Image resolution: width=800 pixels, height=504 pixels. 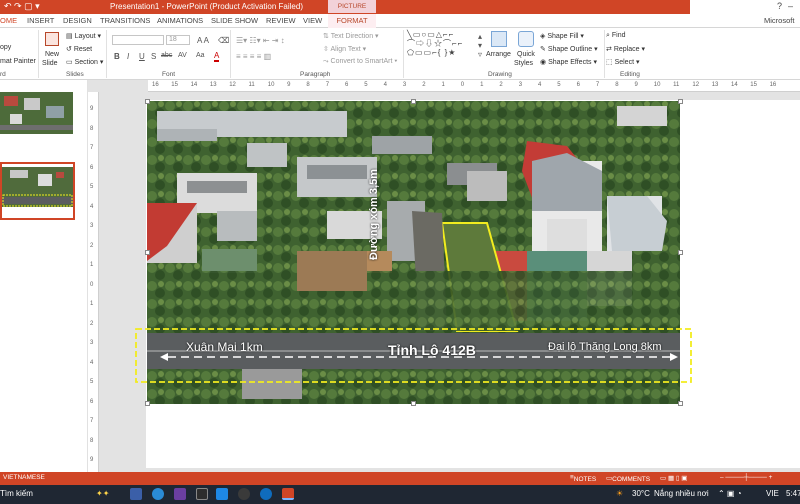 I want to click on align-icons: ≡ ≡ ≡ ≡ ▥, so click(x=253, y=56).